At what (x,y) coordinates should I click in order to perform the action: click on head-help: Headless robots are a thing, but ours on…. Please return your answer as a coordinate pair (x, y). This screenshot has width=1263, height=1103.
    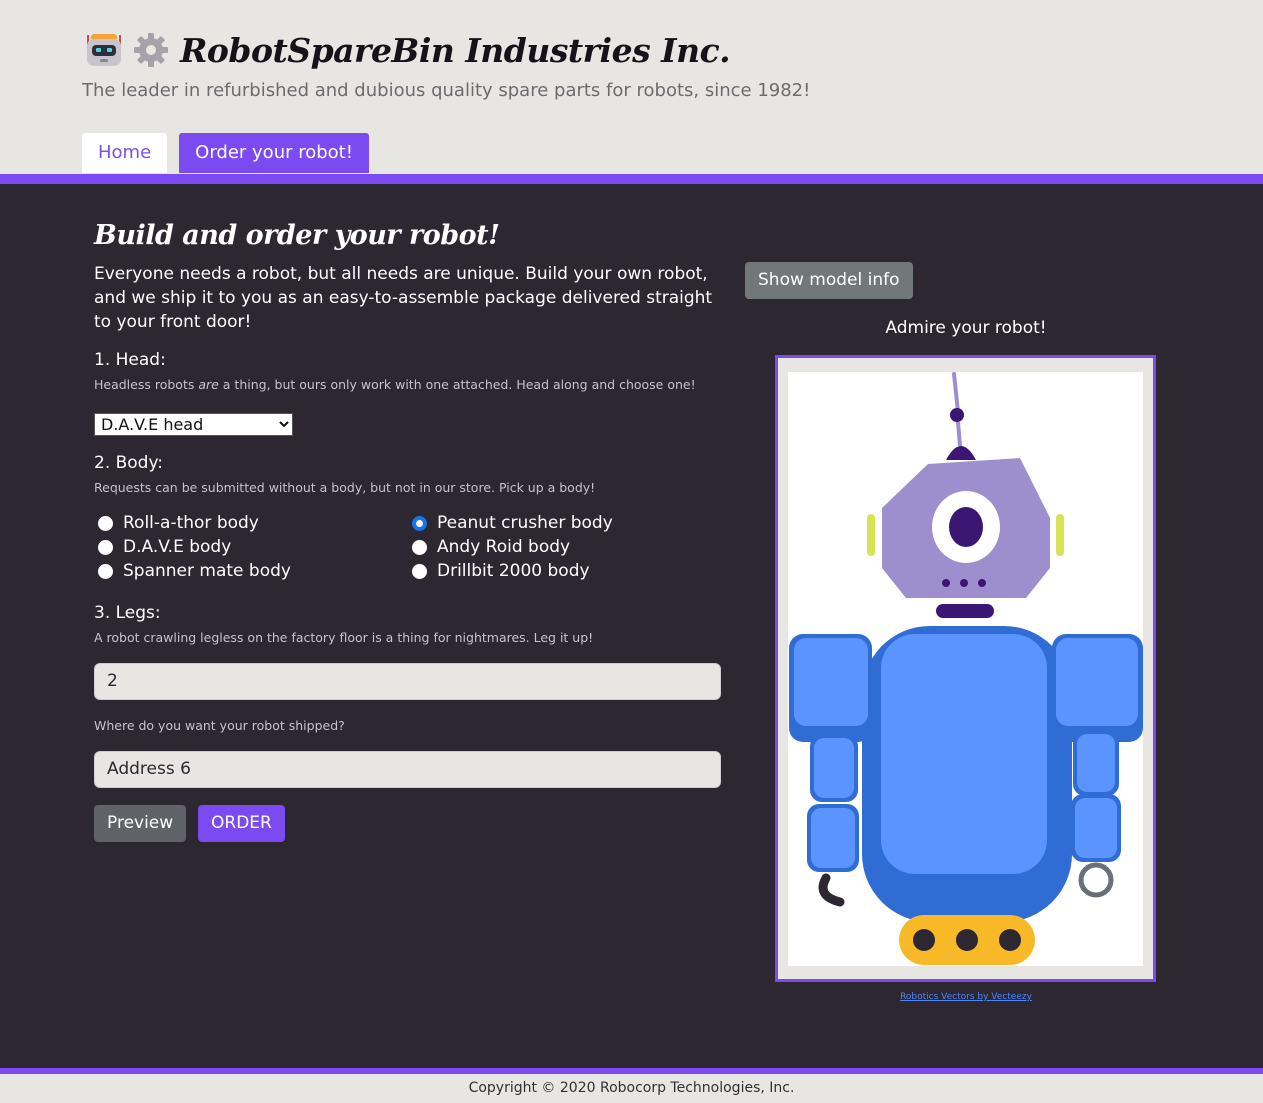
    Looking at the image, I should click on (395, 384).